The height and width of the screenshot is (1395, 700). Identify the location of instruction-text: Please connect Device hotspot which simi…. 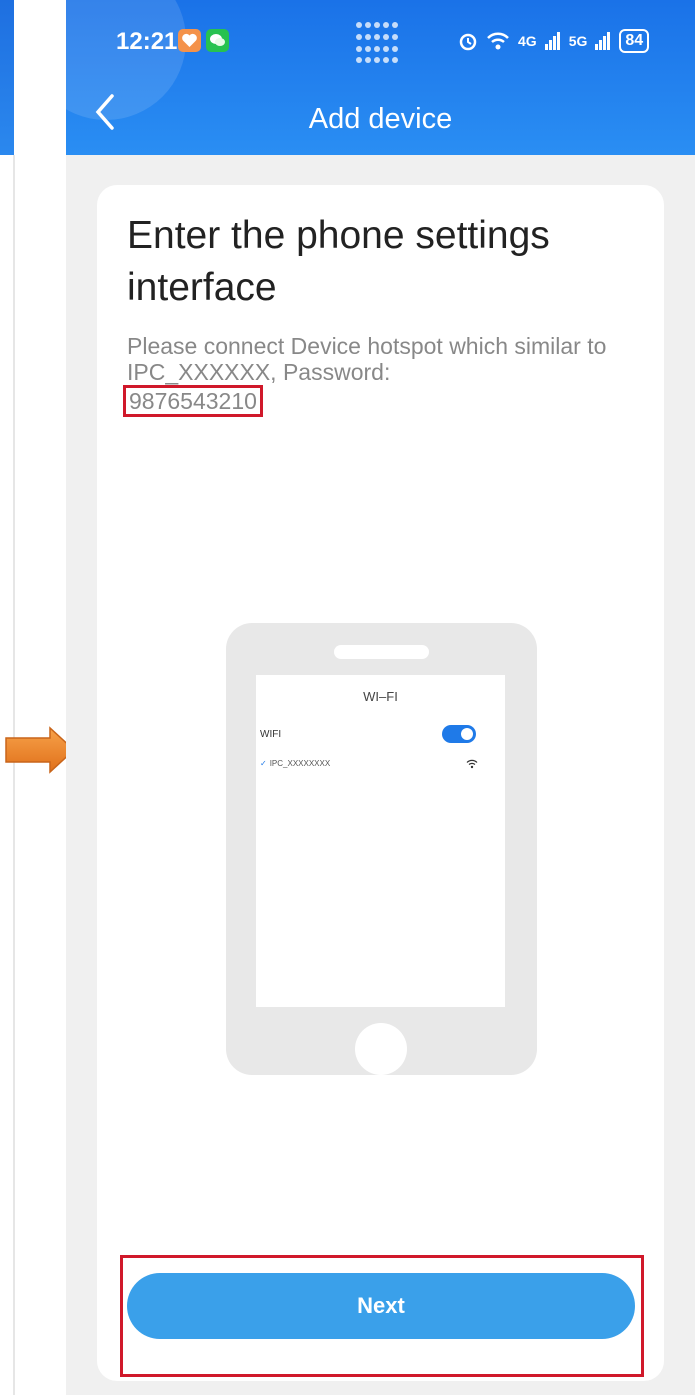
(385, 375).